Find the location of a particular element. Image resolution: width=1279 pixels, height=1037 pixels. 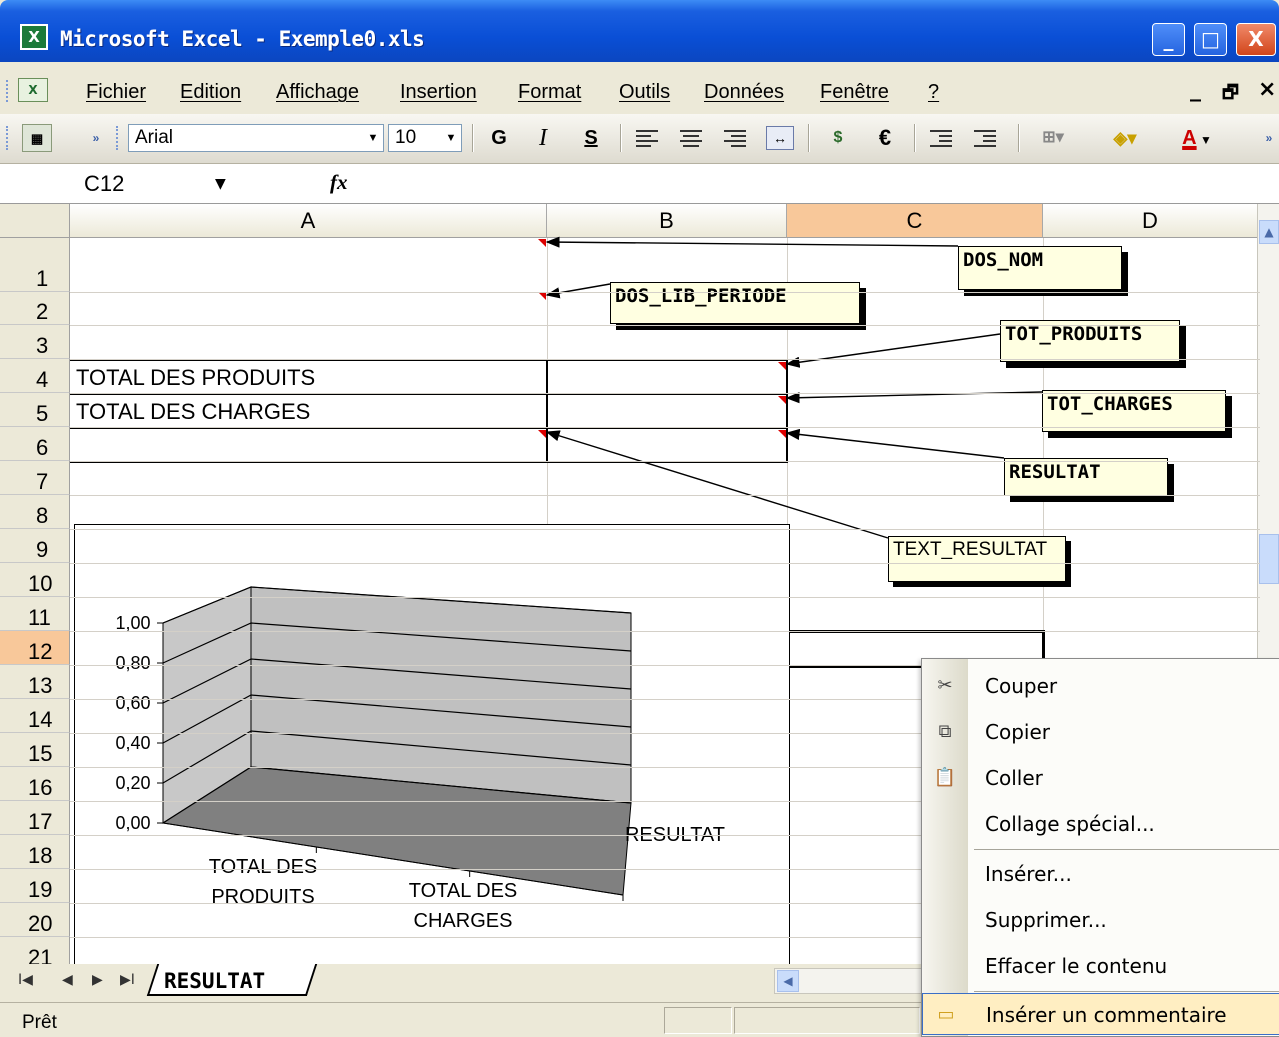

font-size-select: 10 ▼ is located at coordinates (425, 138).